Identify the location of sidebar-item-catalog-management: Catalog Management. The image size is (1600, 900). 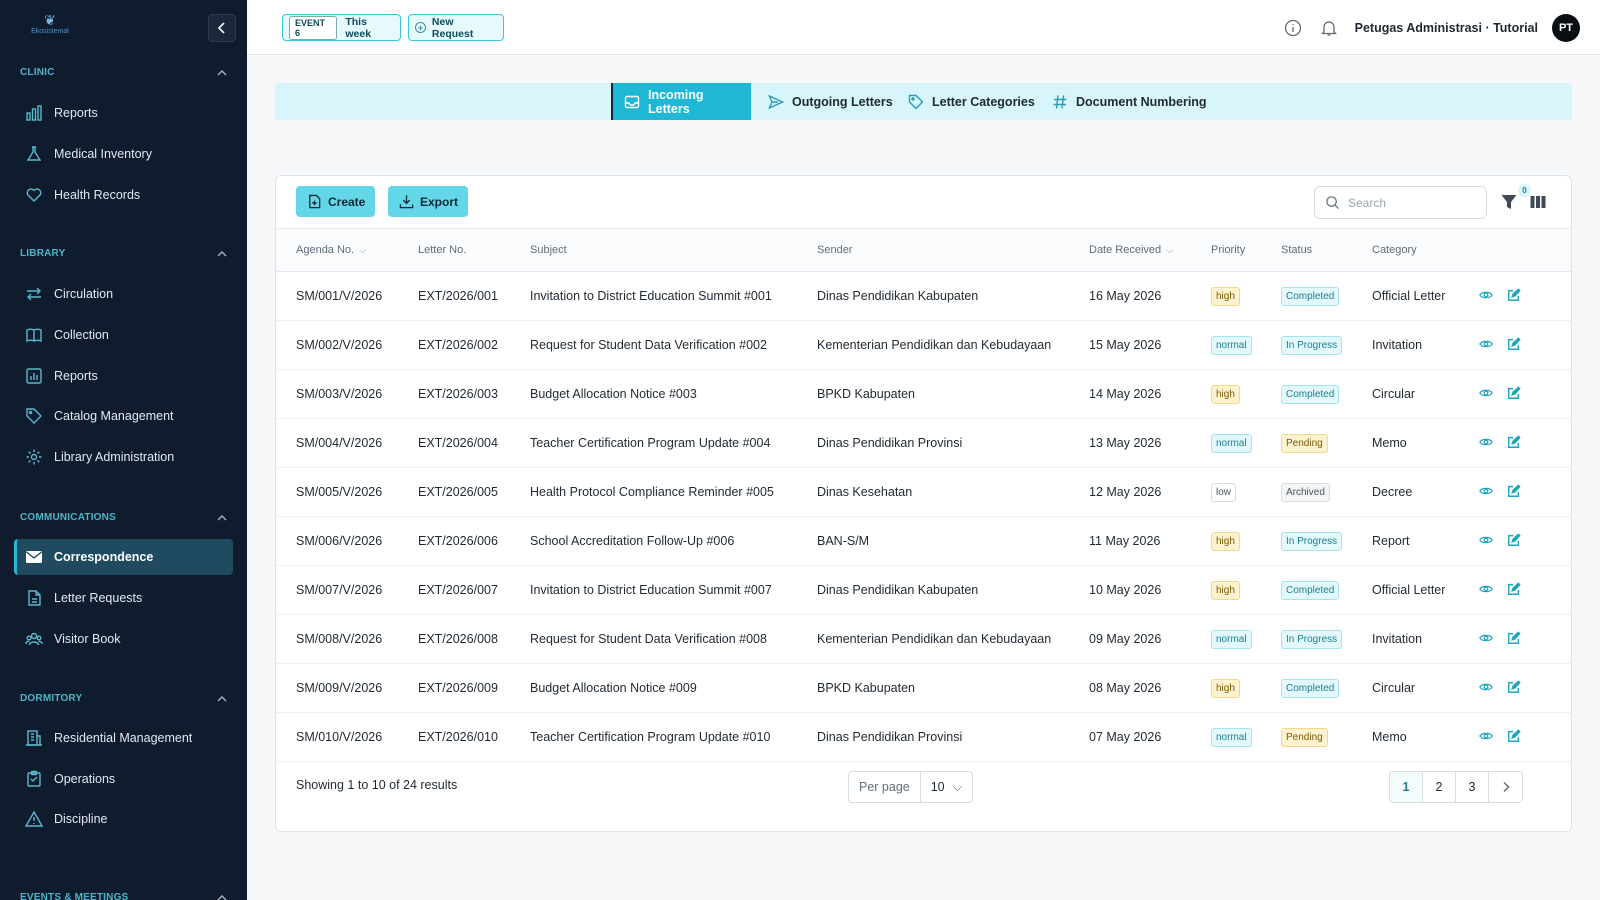
(123, 416).